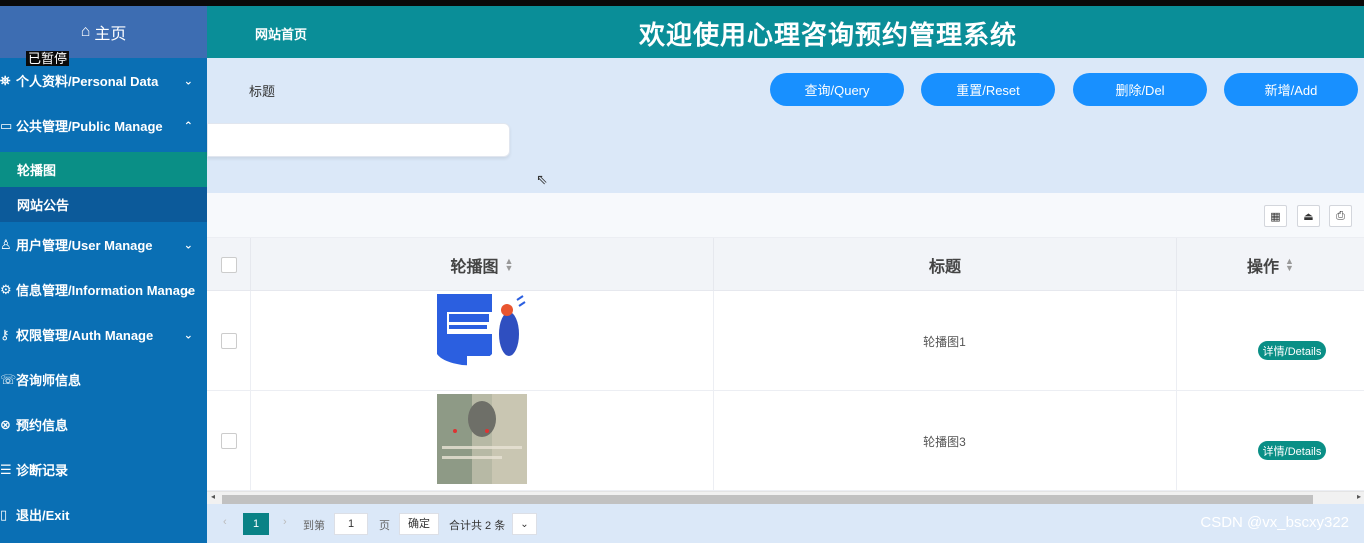 Image resolution: width=1364 pixels, height=543 pixels. What do you see at coordinates (1308, 216) in the screenshot?
I see `export-icon: ⏏` at bounding box center [1308, 216].